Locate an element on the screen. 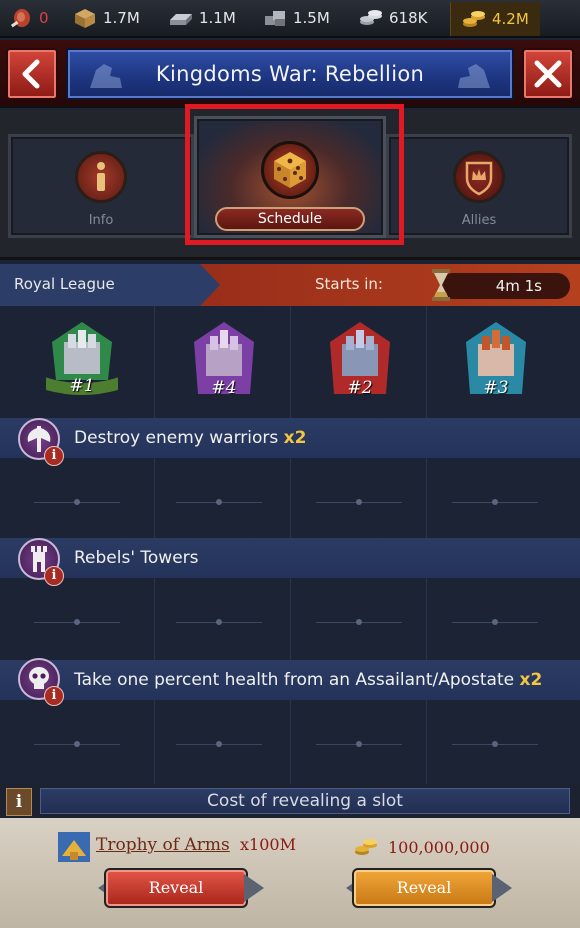  task-row: Destroy enemy warriors x2 is located at coordinates (290, 438).